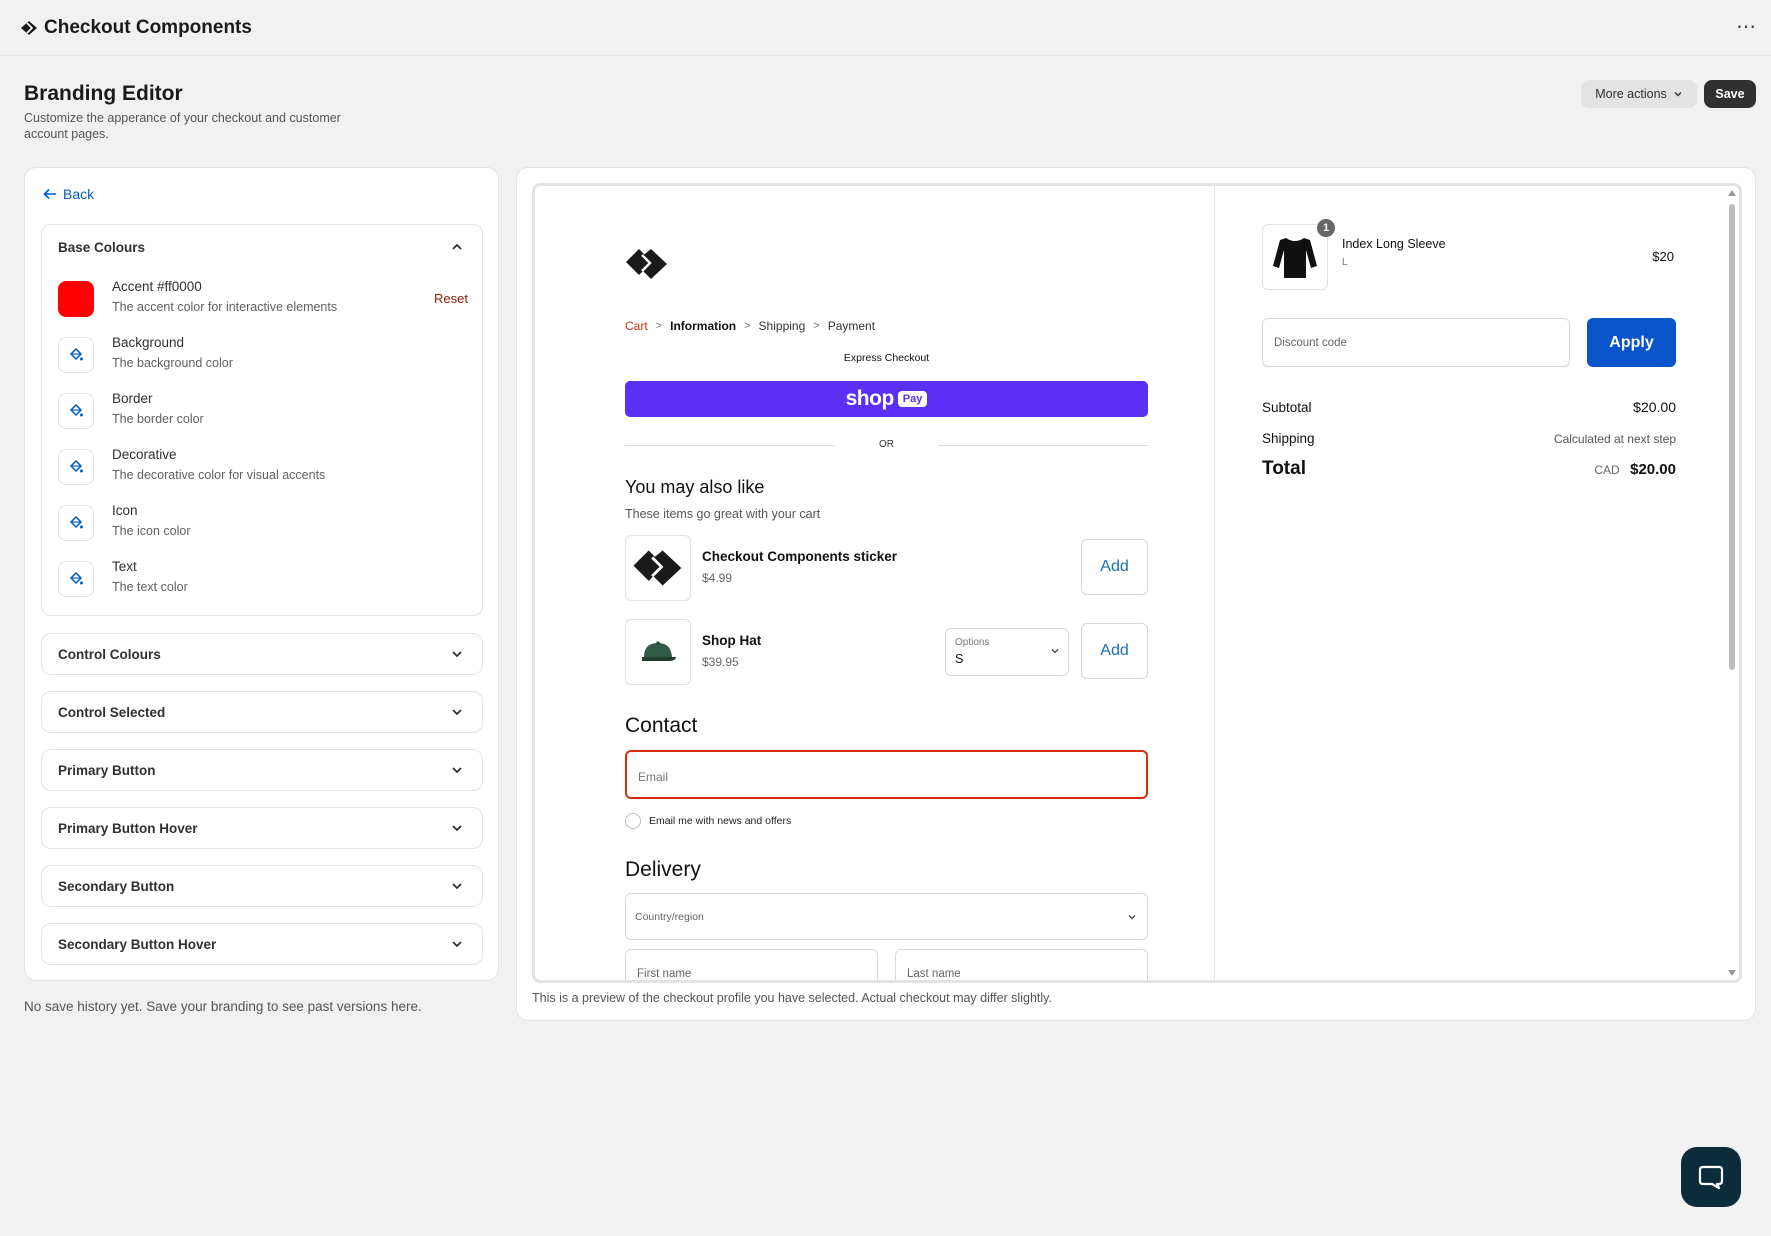 The height and width of the screenshot is (1236, 1771). I want to click on more-actions-button: More actions, so click(1639, 94).